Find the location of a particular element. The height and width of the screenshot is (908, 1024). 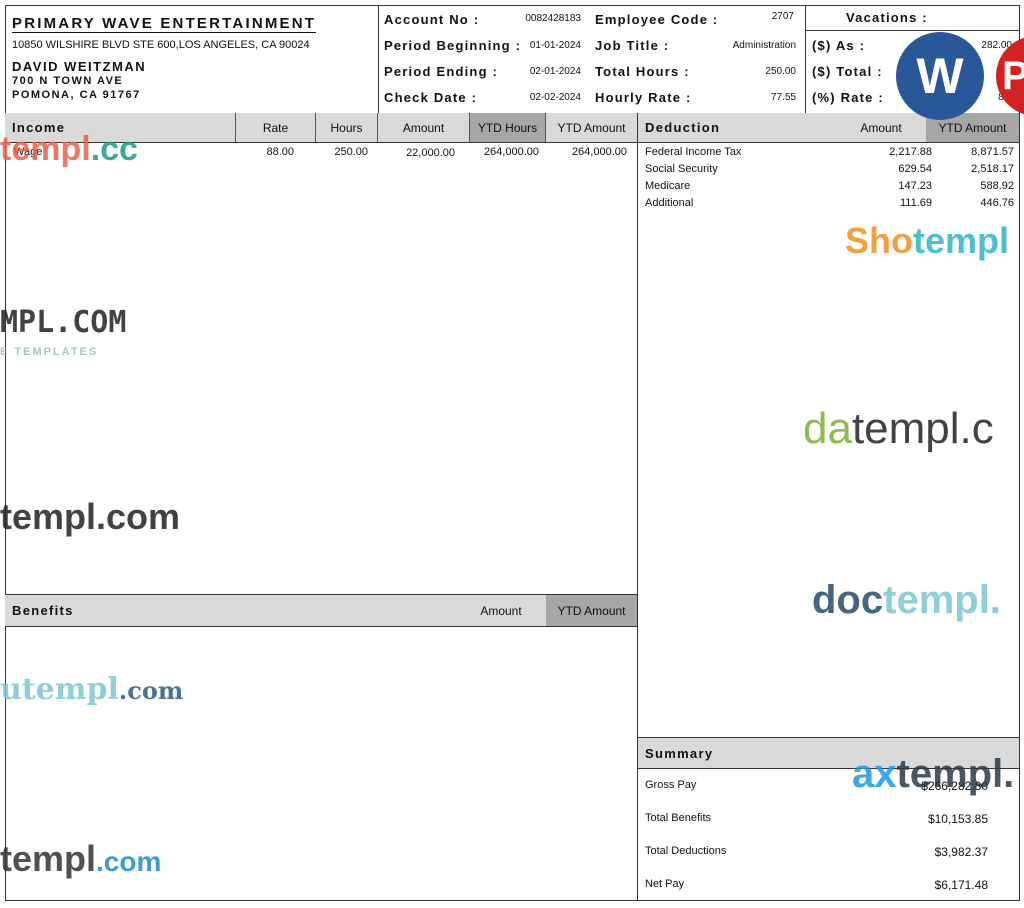

deduction-amount: 111.69 is located at coordinates (915, 203).